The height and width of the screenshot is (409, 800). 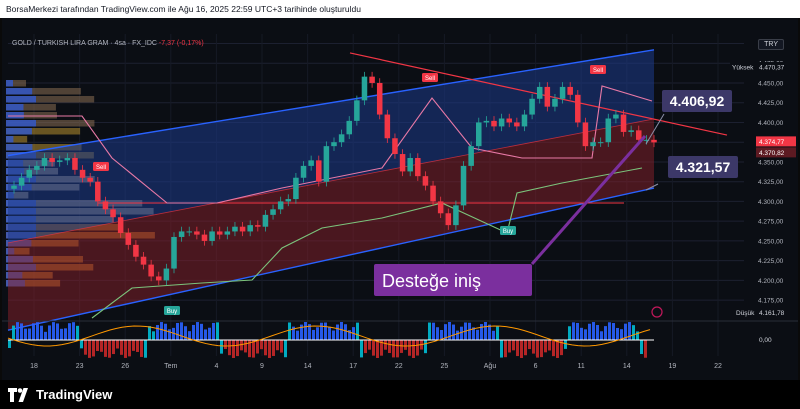 What do you see at coordinates (673, 366) in the screenshot?
I see `x-tick-label: 19` at bounding box center [673, 366].